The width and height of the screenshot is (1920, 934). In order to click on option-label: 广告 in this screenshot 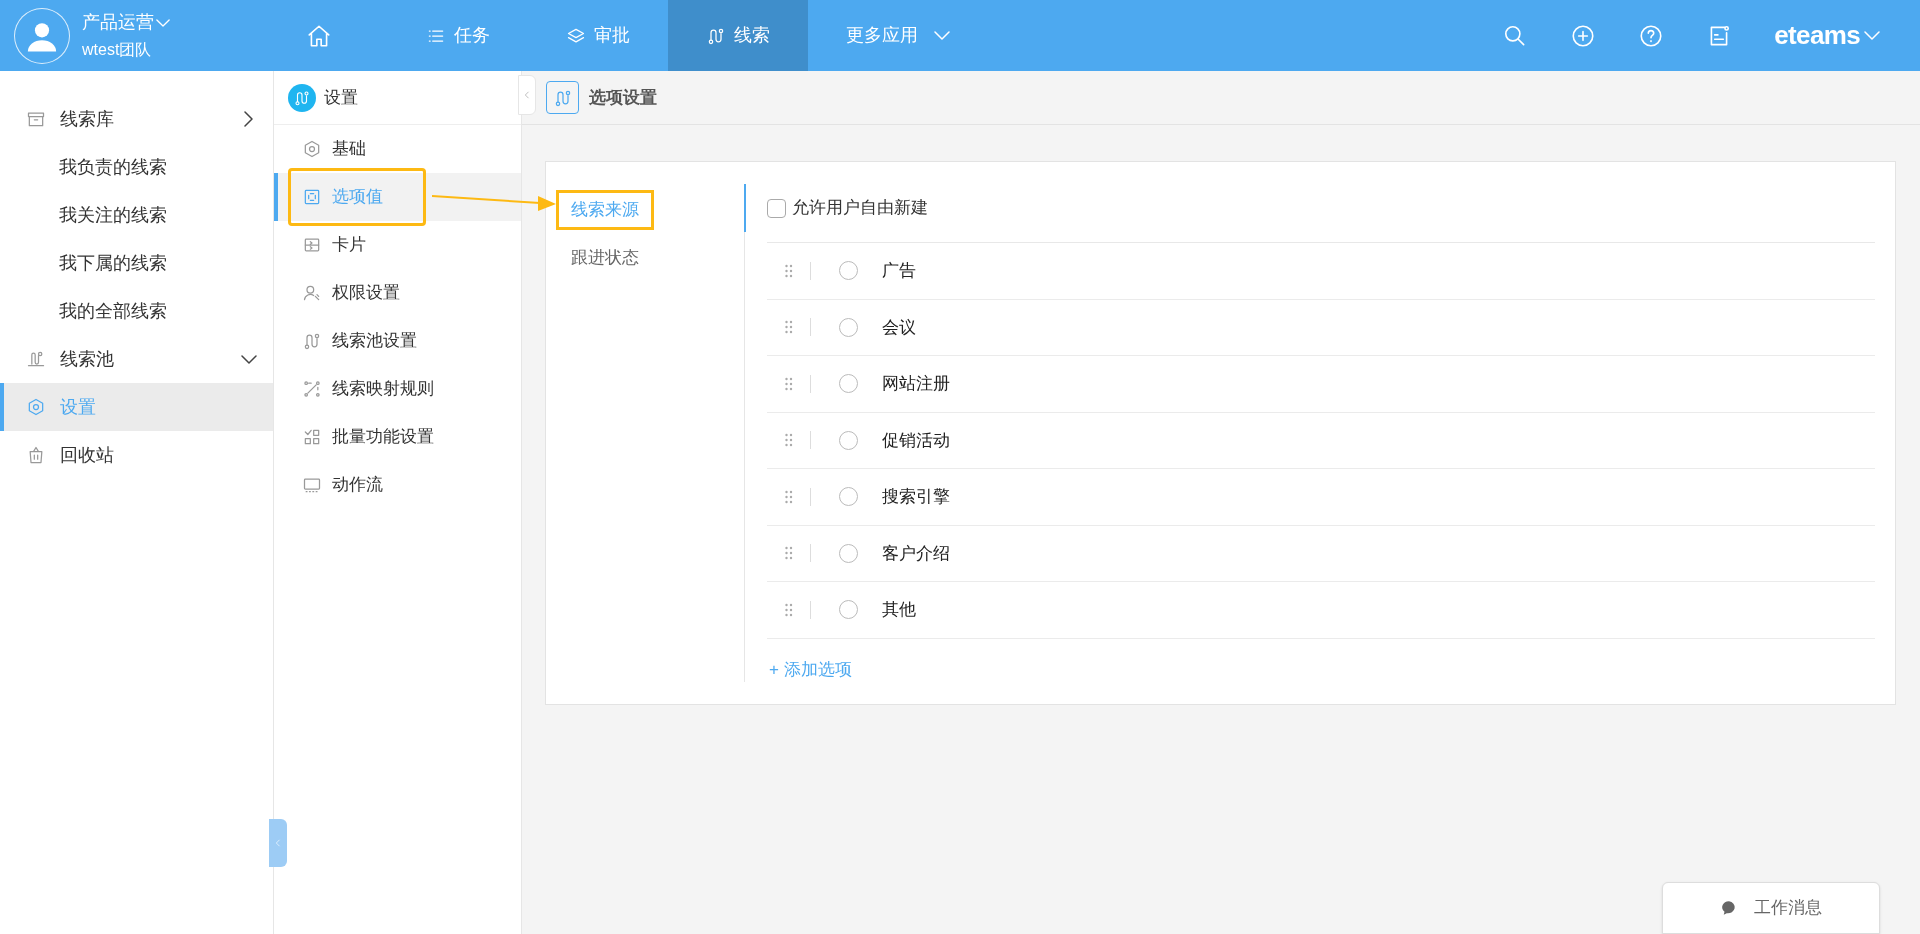, I will do `click(899, 271)`.